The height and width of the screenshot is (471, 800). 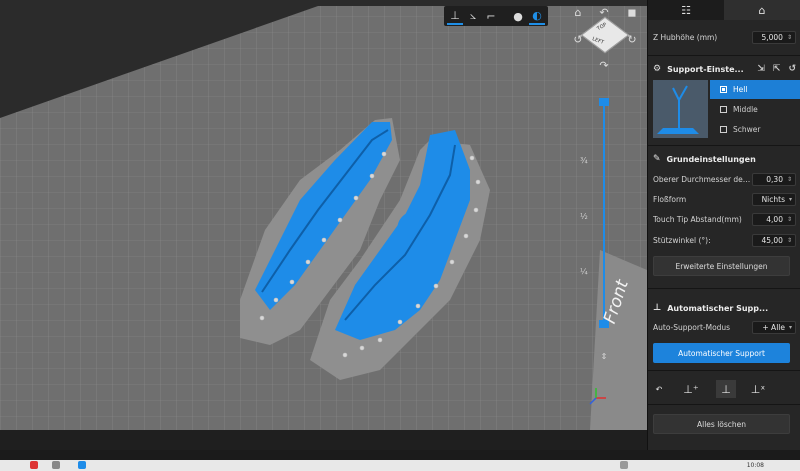 I want to click on support-flip-icon: ⌐, so click(x=491, y=16).